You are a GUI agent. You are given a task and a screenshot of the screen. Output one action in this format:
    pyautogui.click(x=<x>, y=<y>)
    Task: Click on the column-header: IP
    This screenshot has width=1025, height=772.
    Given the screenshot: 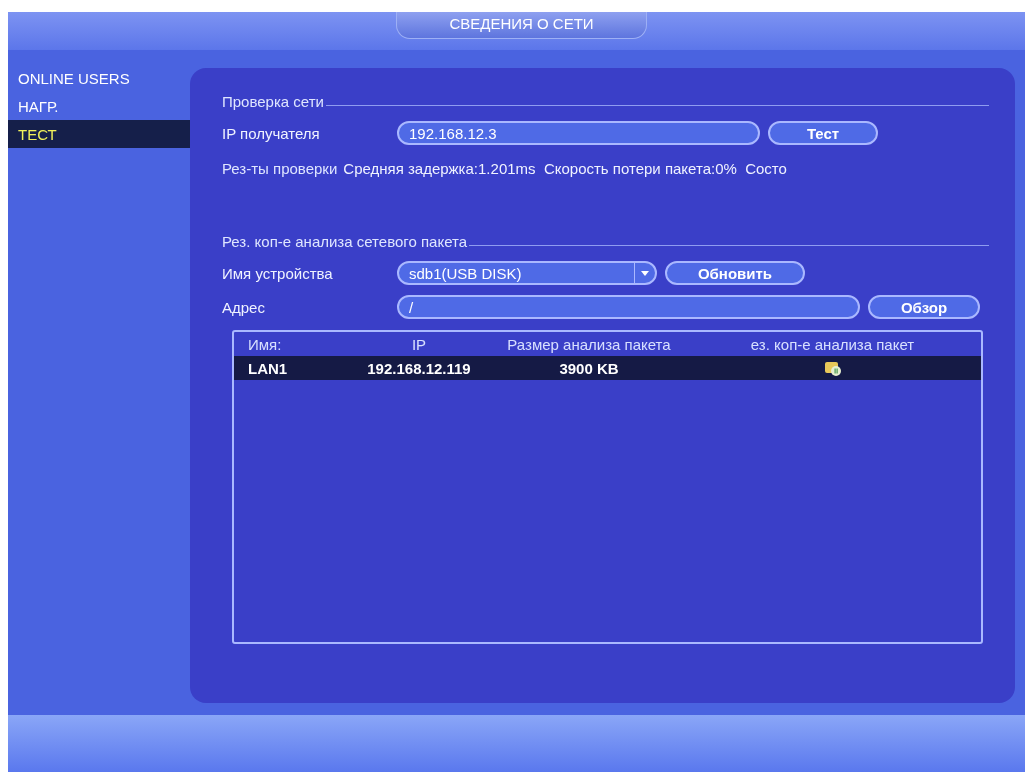 What is the action you would take?
    pyautogui.click(x=419, y=344)
    